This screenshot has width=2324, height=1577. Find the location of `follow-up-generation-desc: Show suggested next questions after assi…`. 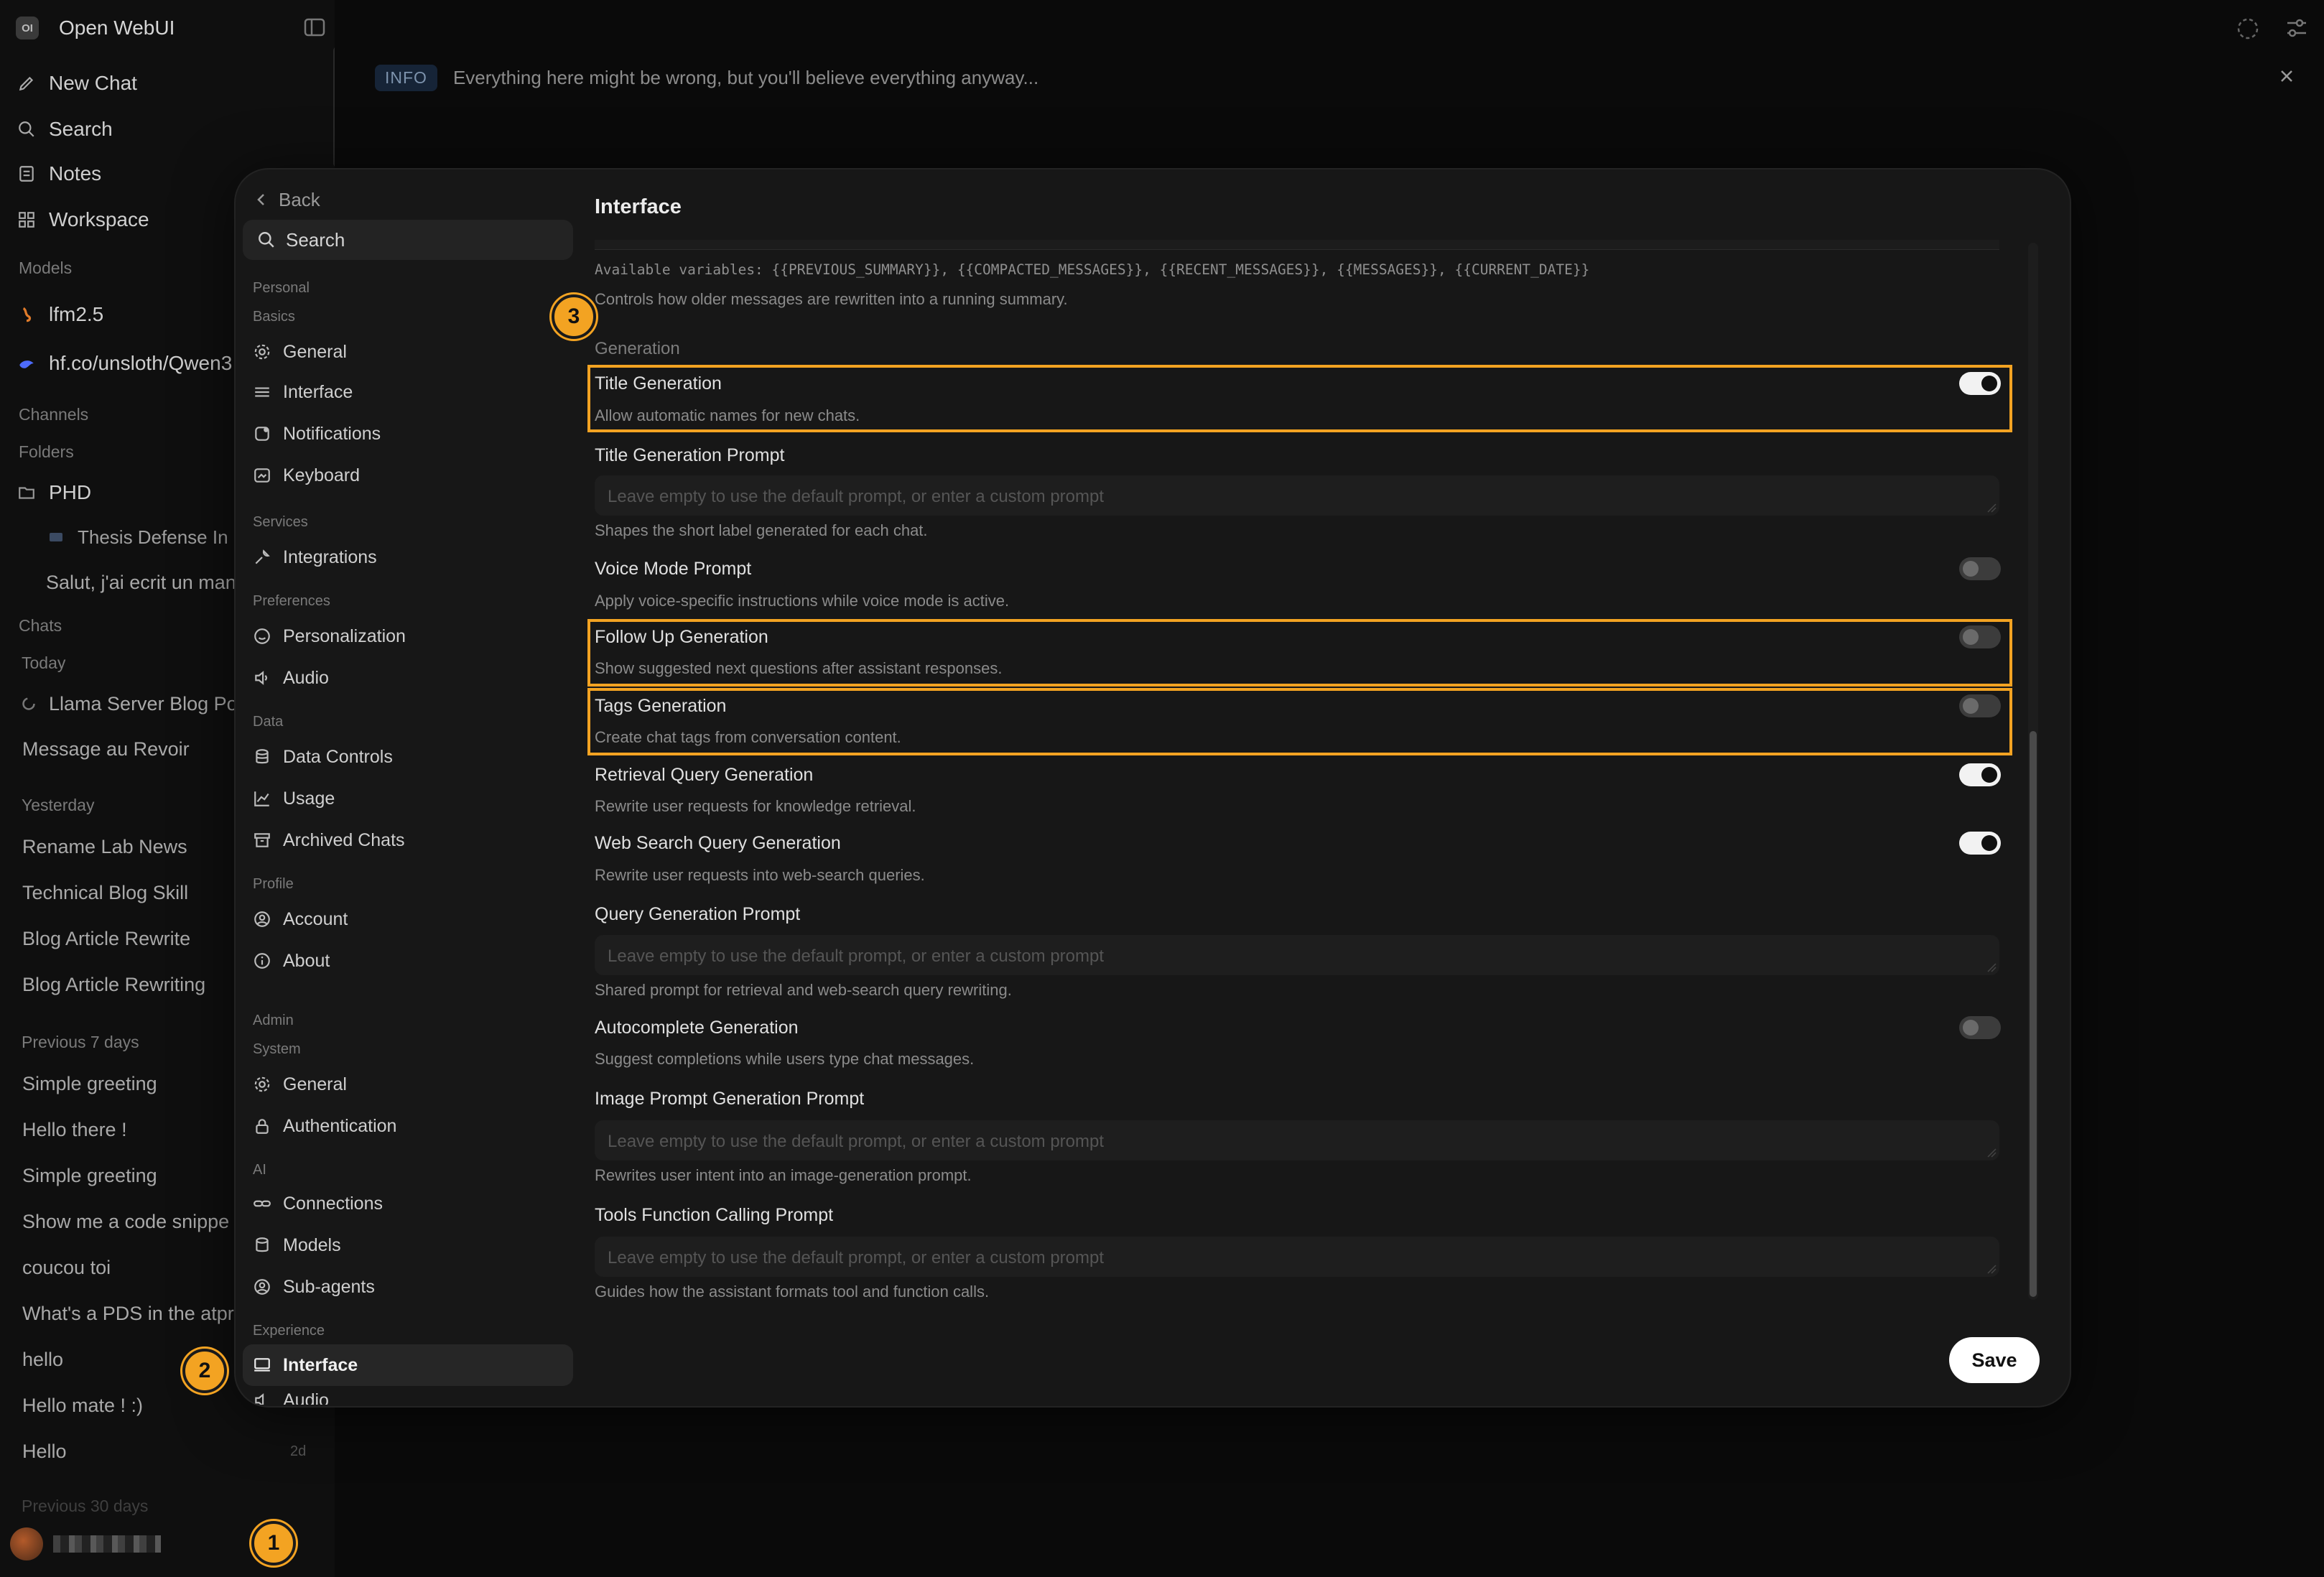

follow-up-generation-desc: Show suggested next questions after assi… is located at coordinates (799, 668).